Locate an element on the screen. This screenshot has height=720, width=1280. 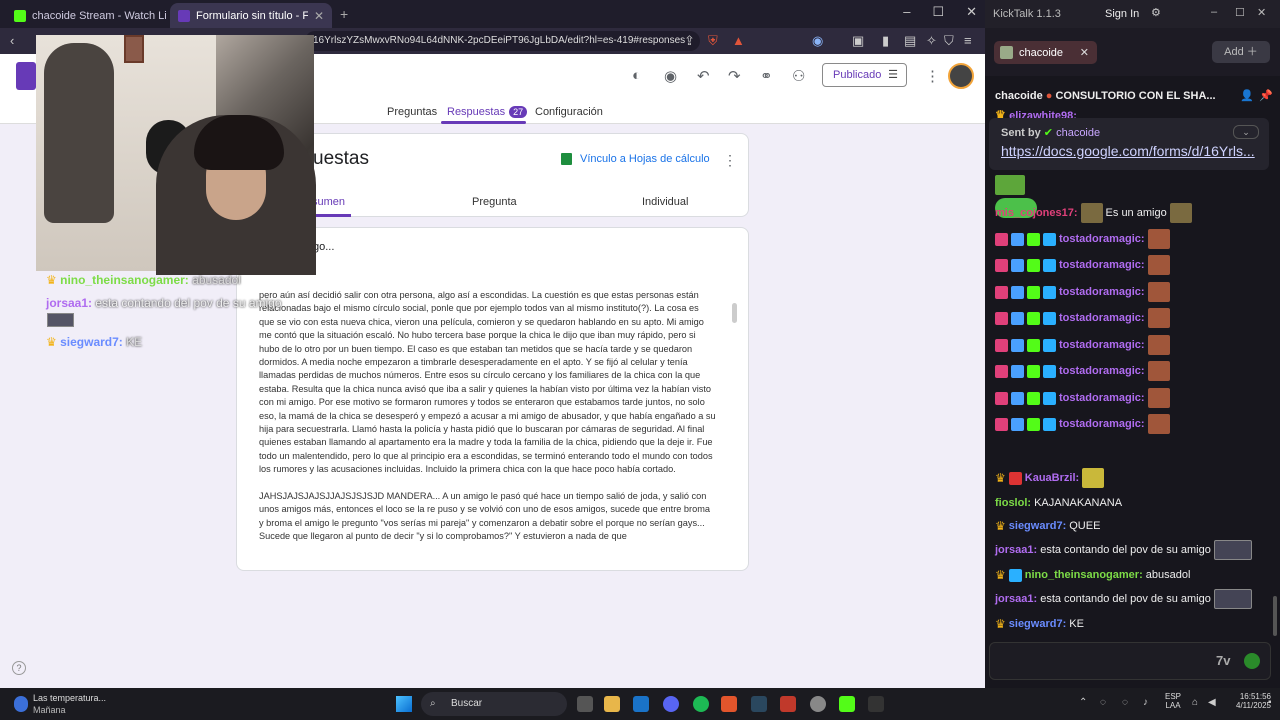
windows-start-icon is located at coordinates (404, 704).